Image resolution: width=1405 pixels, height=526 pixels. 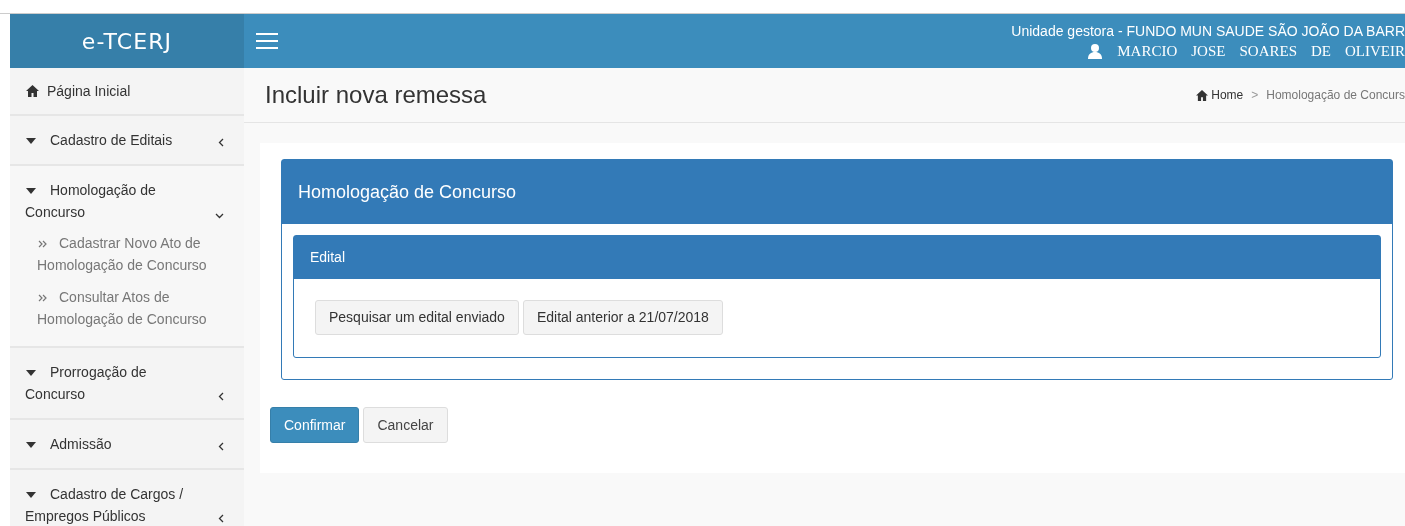 What do you see at coordinates (376, 95) in the screenshot?
I see `page-title: Incluir nova remessa` at bounding box center [376, 95].